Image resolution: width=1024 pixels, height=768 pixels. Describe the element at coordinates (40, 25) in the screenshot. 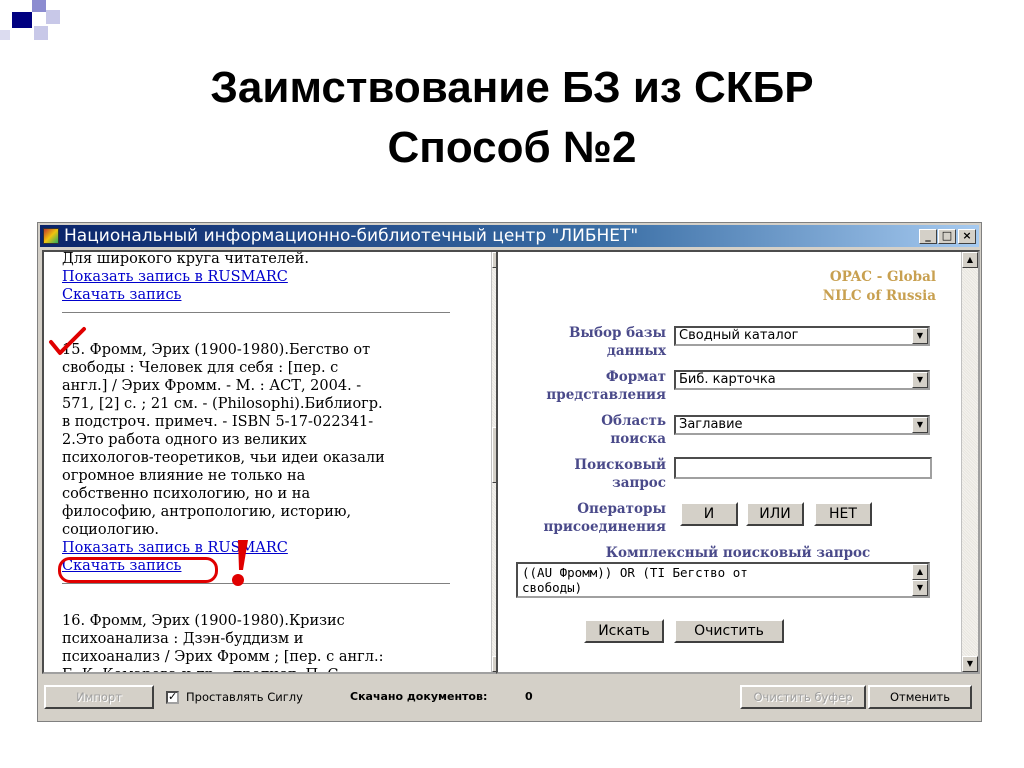

I see `corner-decoration` at that location.